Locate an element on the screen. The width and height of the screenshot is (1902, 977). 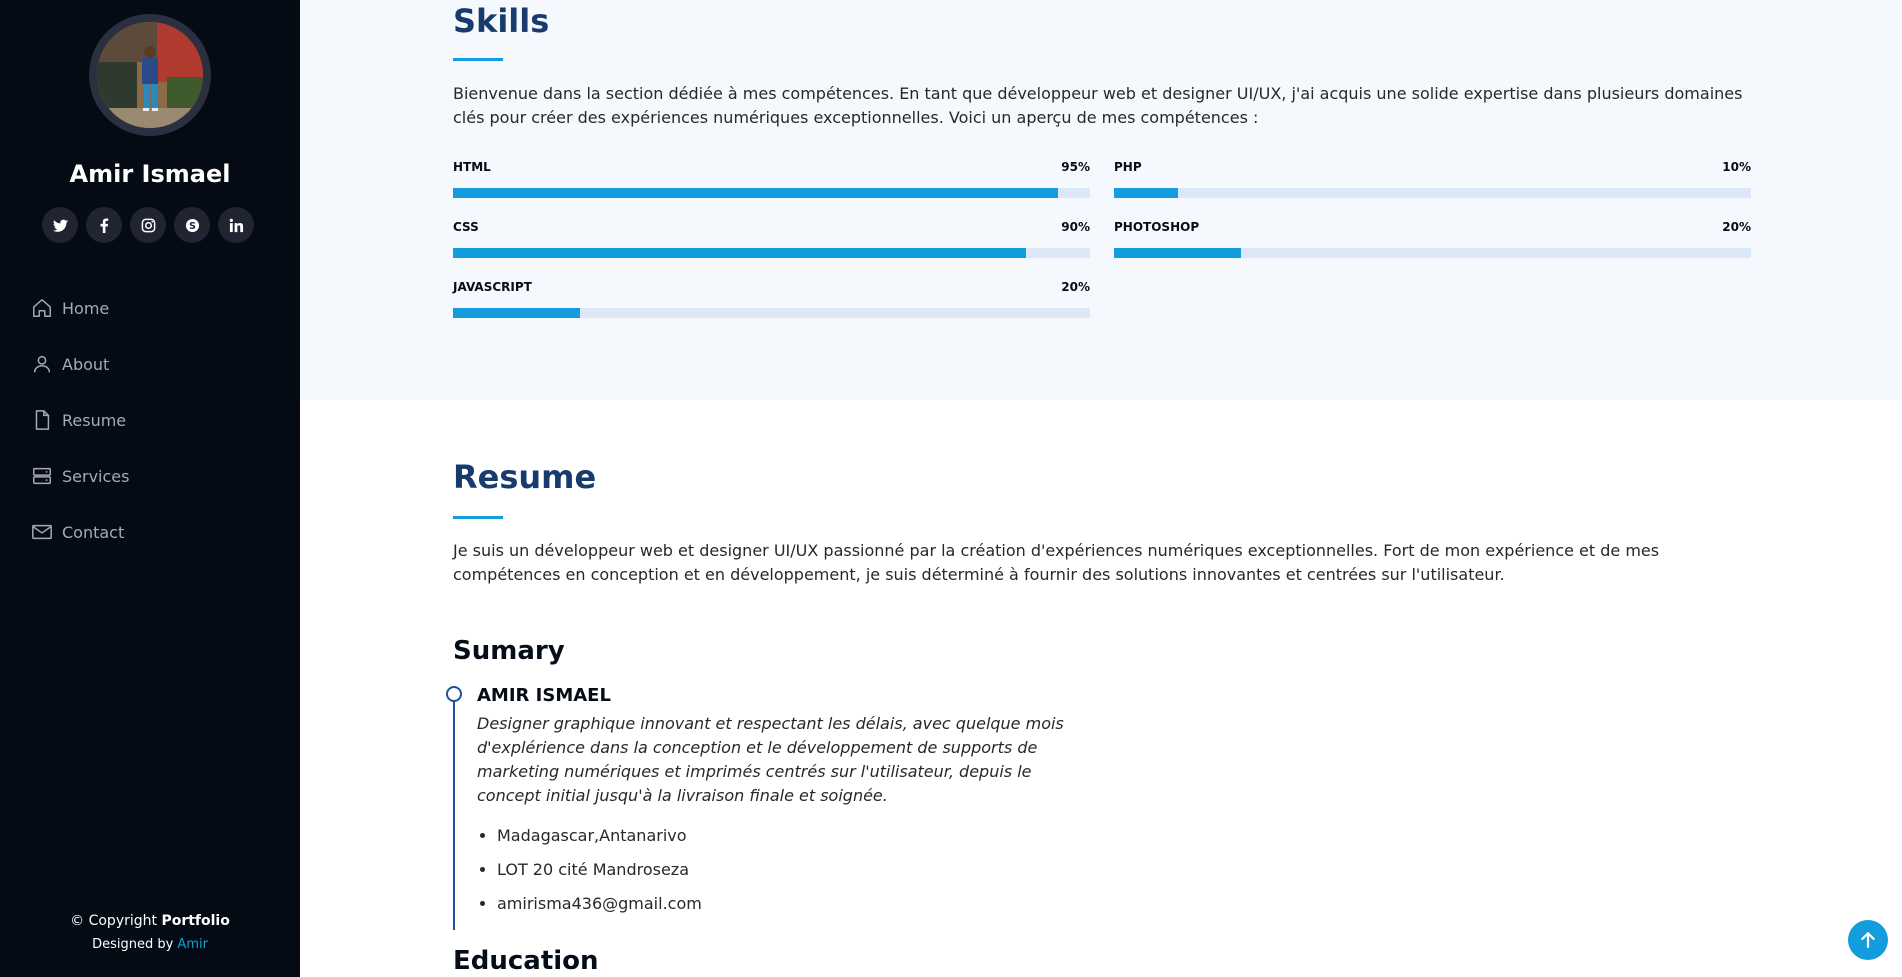
skill-photoshop: PHOTOSHOP 20% is located at coordinates (1432, 239).